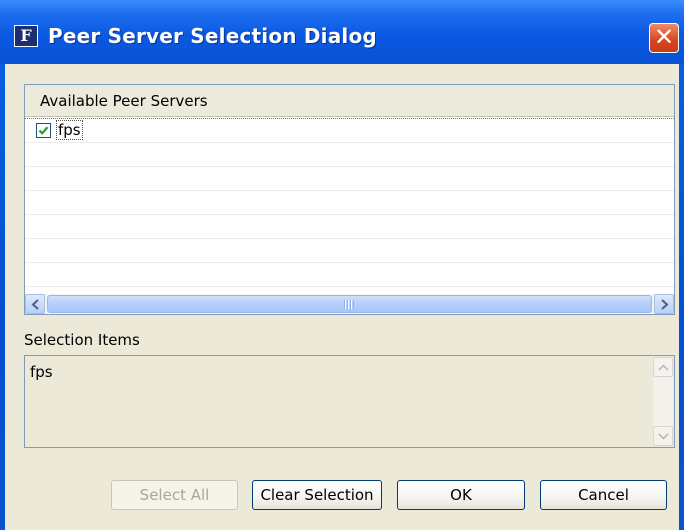 Image resolution: width=684 pixels, height=530 pixels. I want to click on scroll-grip, so click(349, 304).